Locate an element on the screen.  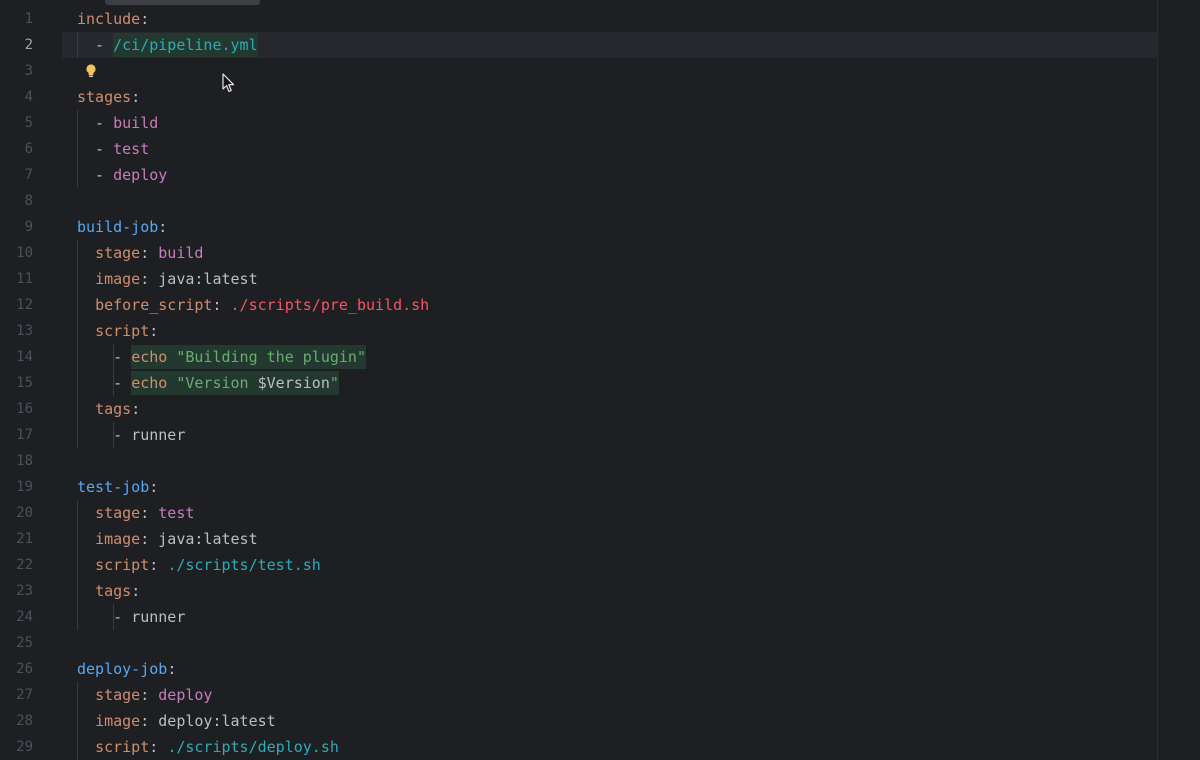
line-number: 11 is located at coordinates (16, 279).